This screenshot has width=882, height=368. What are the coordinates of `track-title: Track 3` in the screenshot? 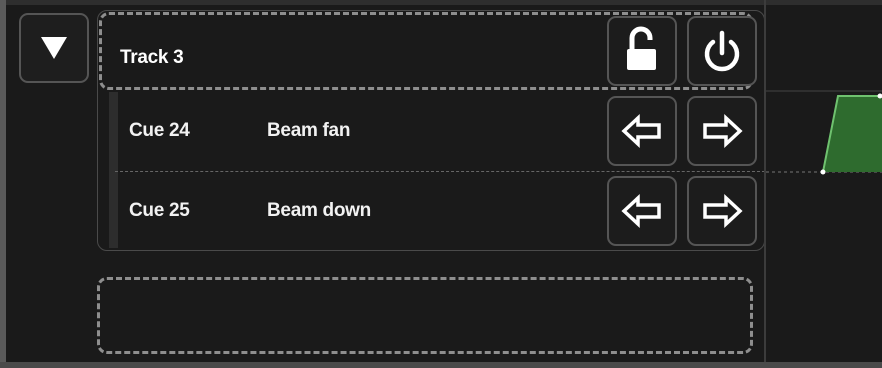 It's located at (152, 57).